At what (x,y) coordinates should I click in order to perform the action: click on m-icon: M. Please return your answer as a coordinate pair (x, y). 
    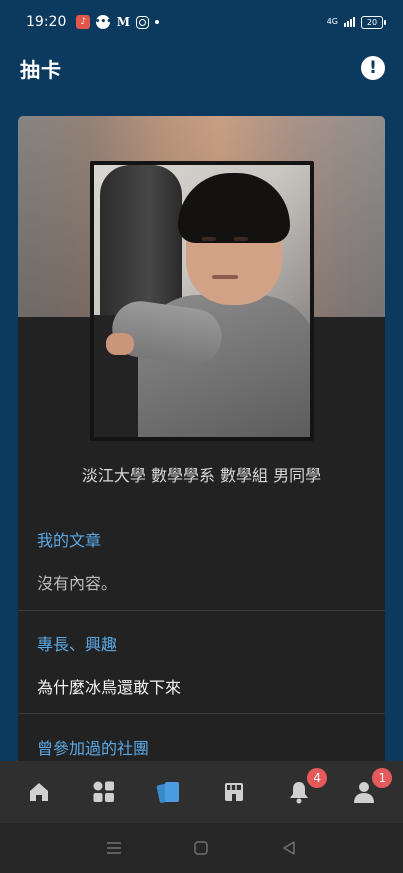
    Looking at the image, I should click on (123, 22).